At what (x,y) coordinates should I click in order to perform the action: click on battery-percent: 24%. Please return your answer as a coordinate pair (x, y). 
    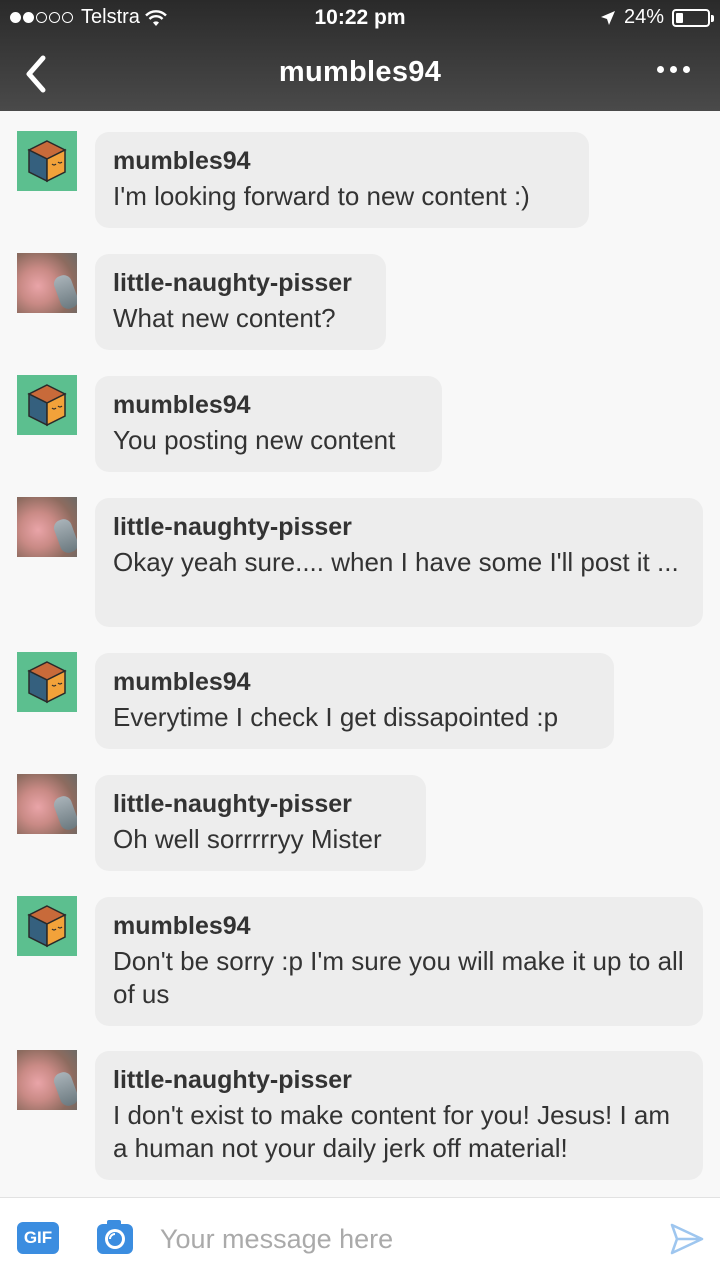
    Looking at the image, I should click on (643, 17).